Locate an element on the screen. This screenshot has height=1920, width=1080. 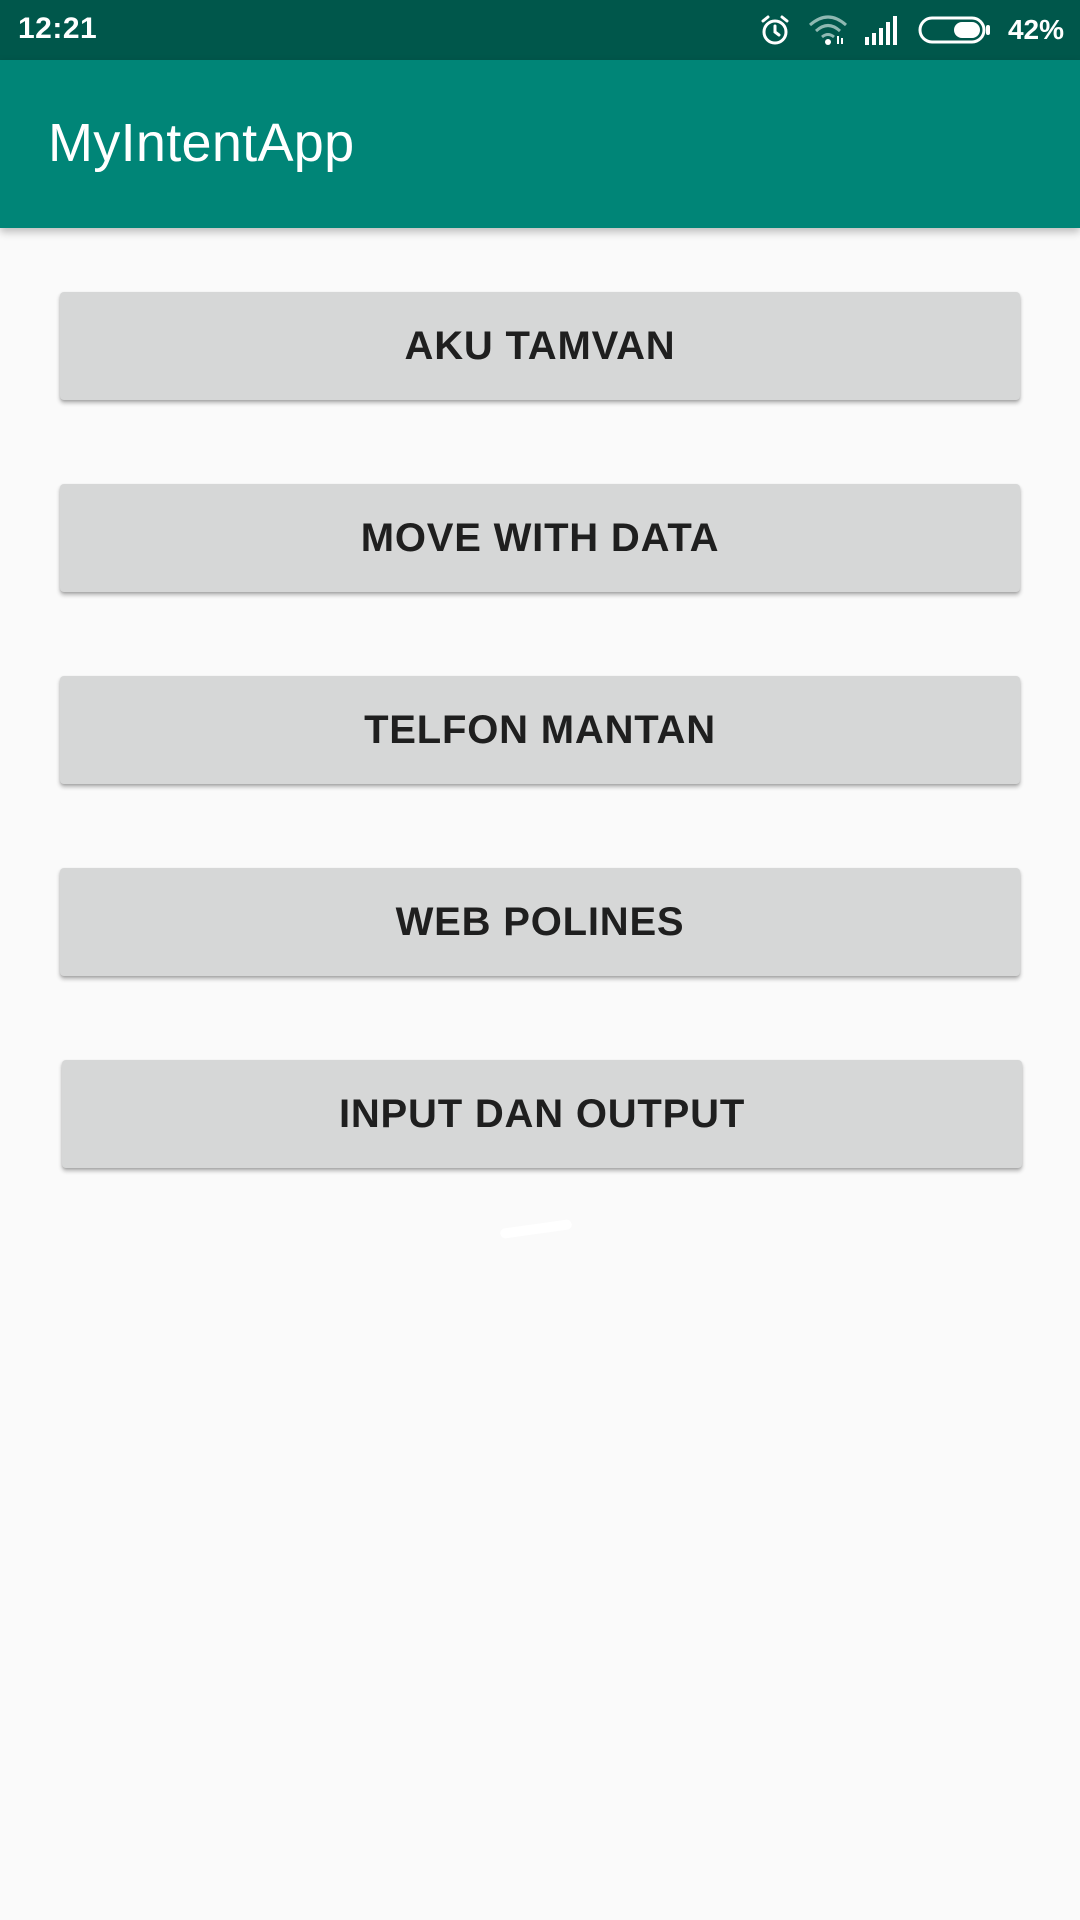
status-bar: 12:21 42% is located at coordinates (540, 30).